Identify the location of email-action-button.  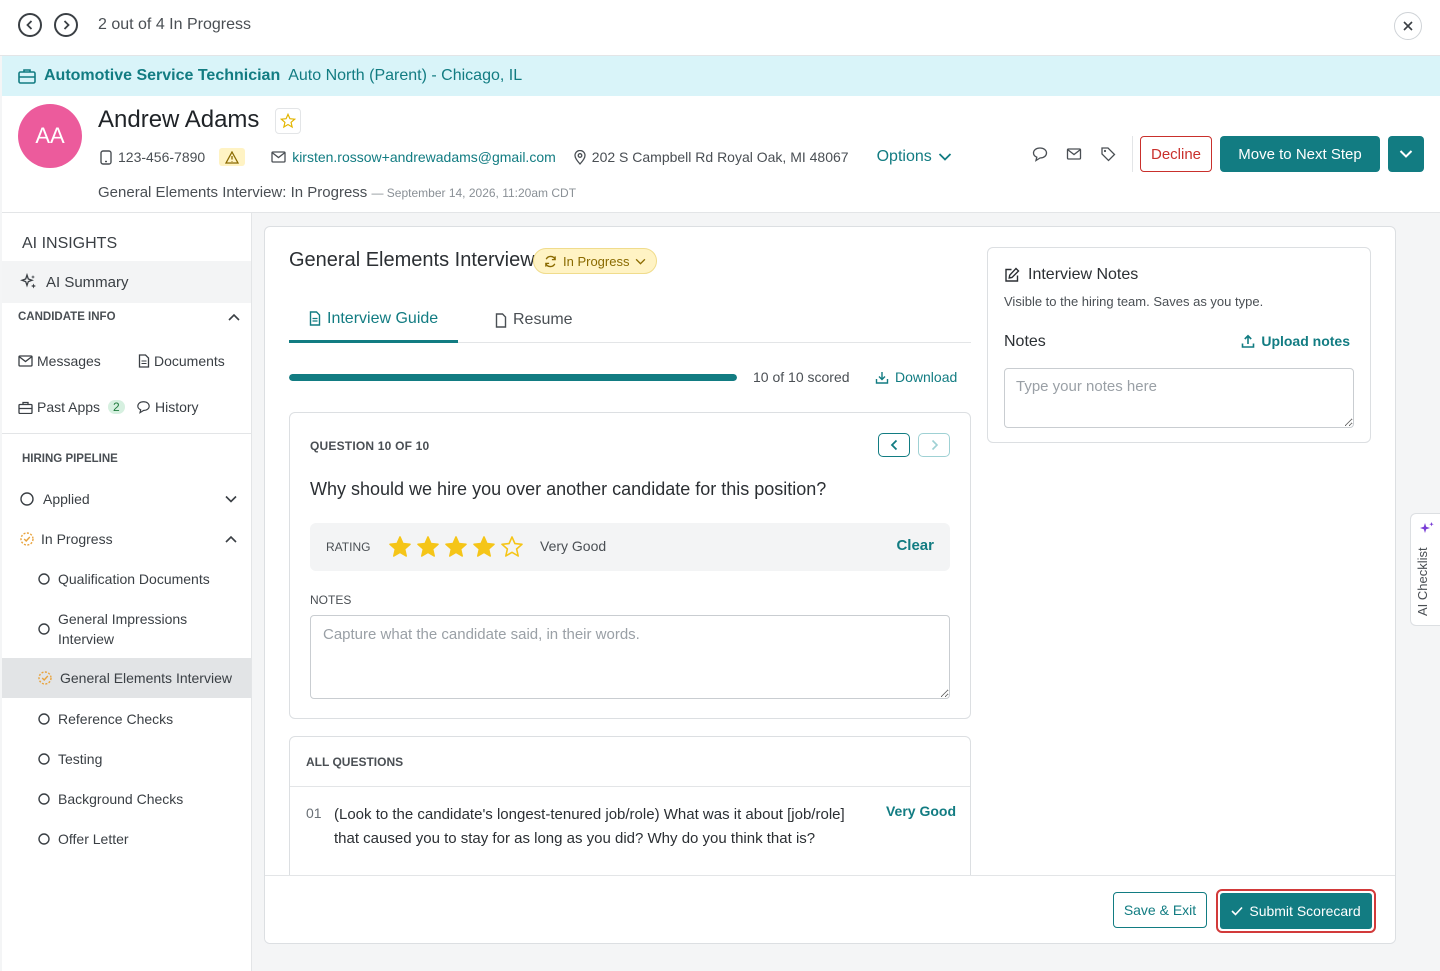
(1074, 154).